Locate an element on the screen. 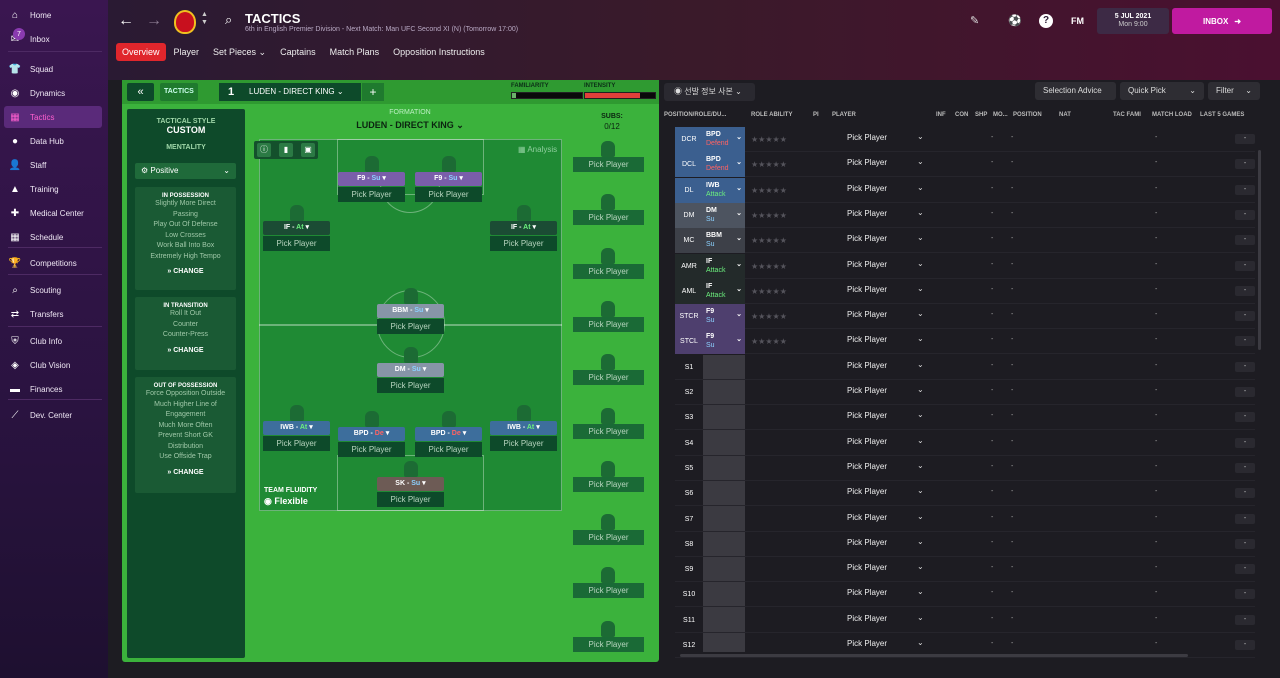 The width and height of the screenshot is (1280, 678). sidebar-item-staff: 👤 Staff is located at coordinates (53, 165).